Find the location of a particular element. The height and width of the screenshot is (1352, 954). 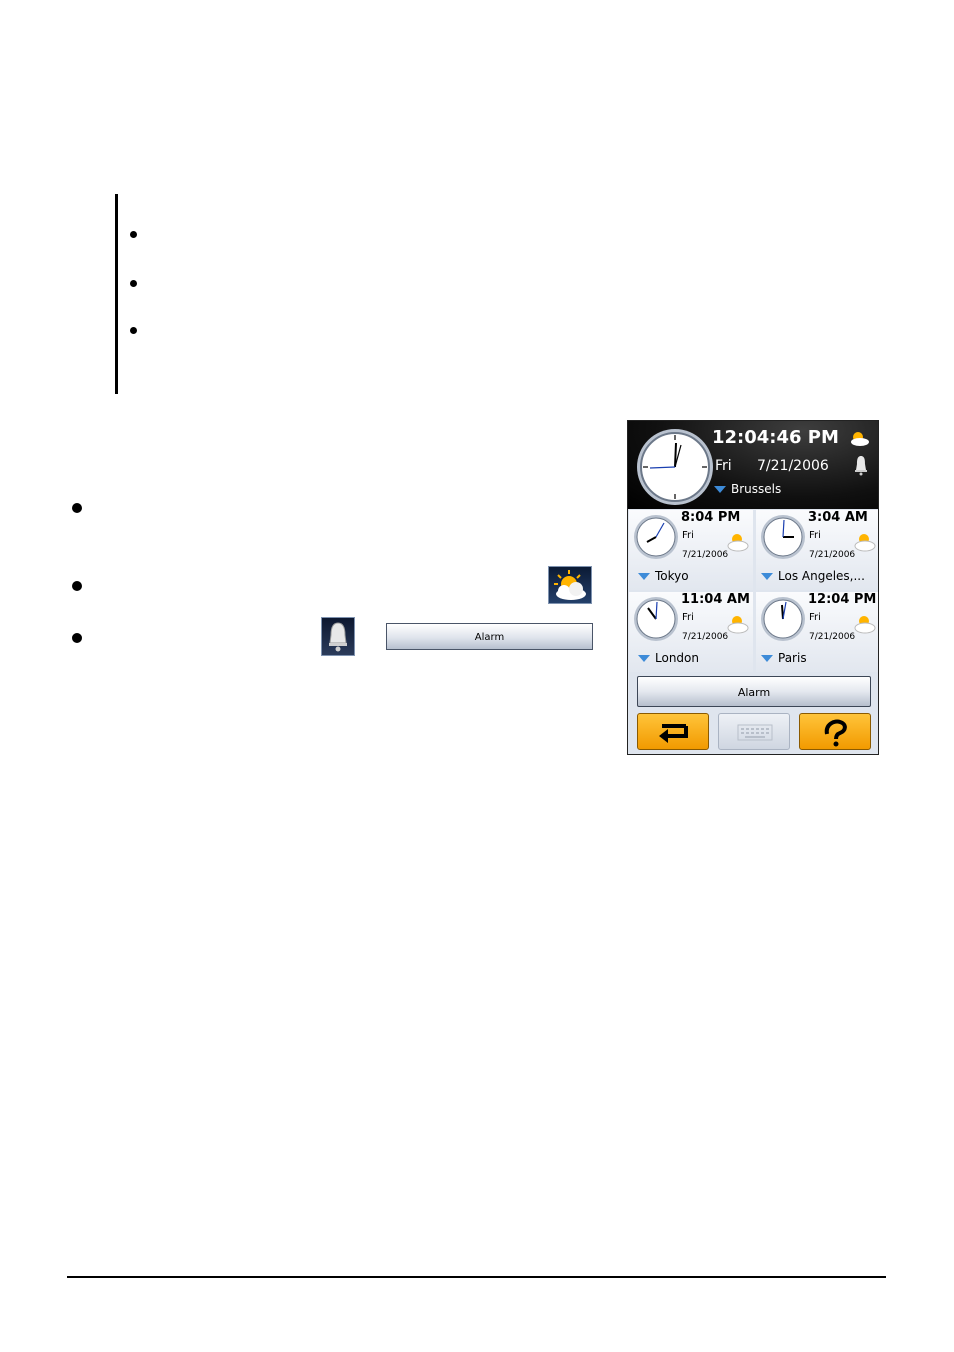

city-clock-cell: 11:04 AM Fri 7/21/2006 London is located at coordinates (691, 632).